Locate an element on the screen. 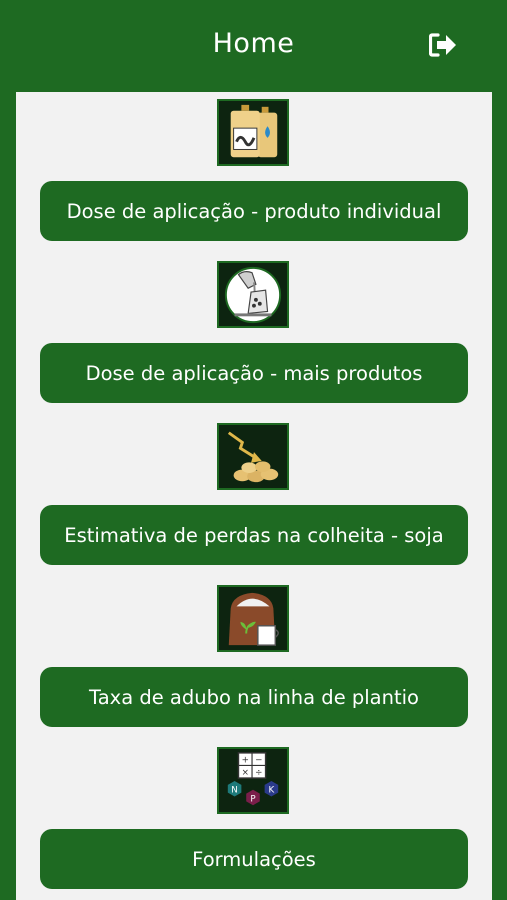  fertilizer-bag-icon is located at coordinates (253, 618).